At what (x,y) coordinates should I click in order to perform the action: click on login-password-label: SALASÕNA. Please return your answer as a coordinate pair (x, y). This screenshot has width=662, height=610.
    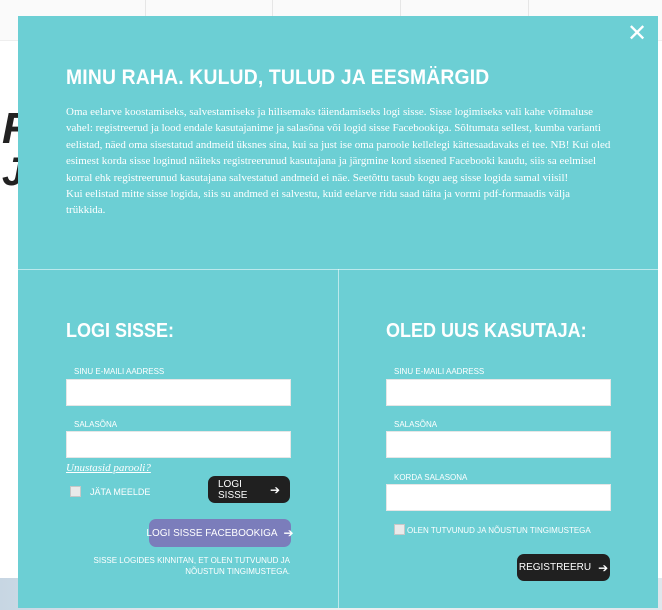
    Looking at the image, I should click on (96, 424).